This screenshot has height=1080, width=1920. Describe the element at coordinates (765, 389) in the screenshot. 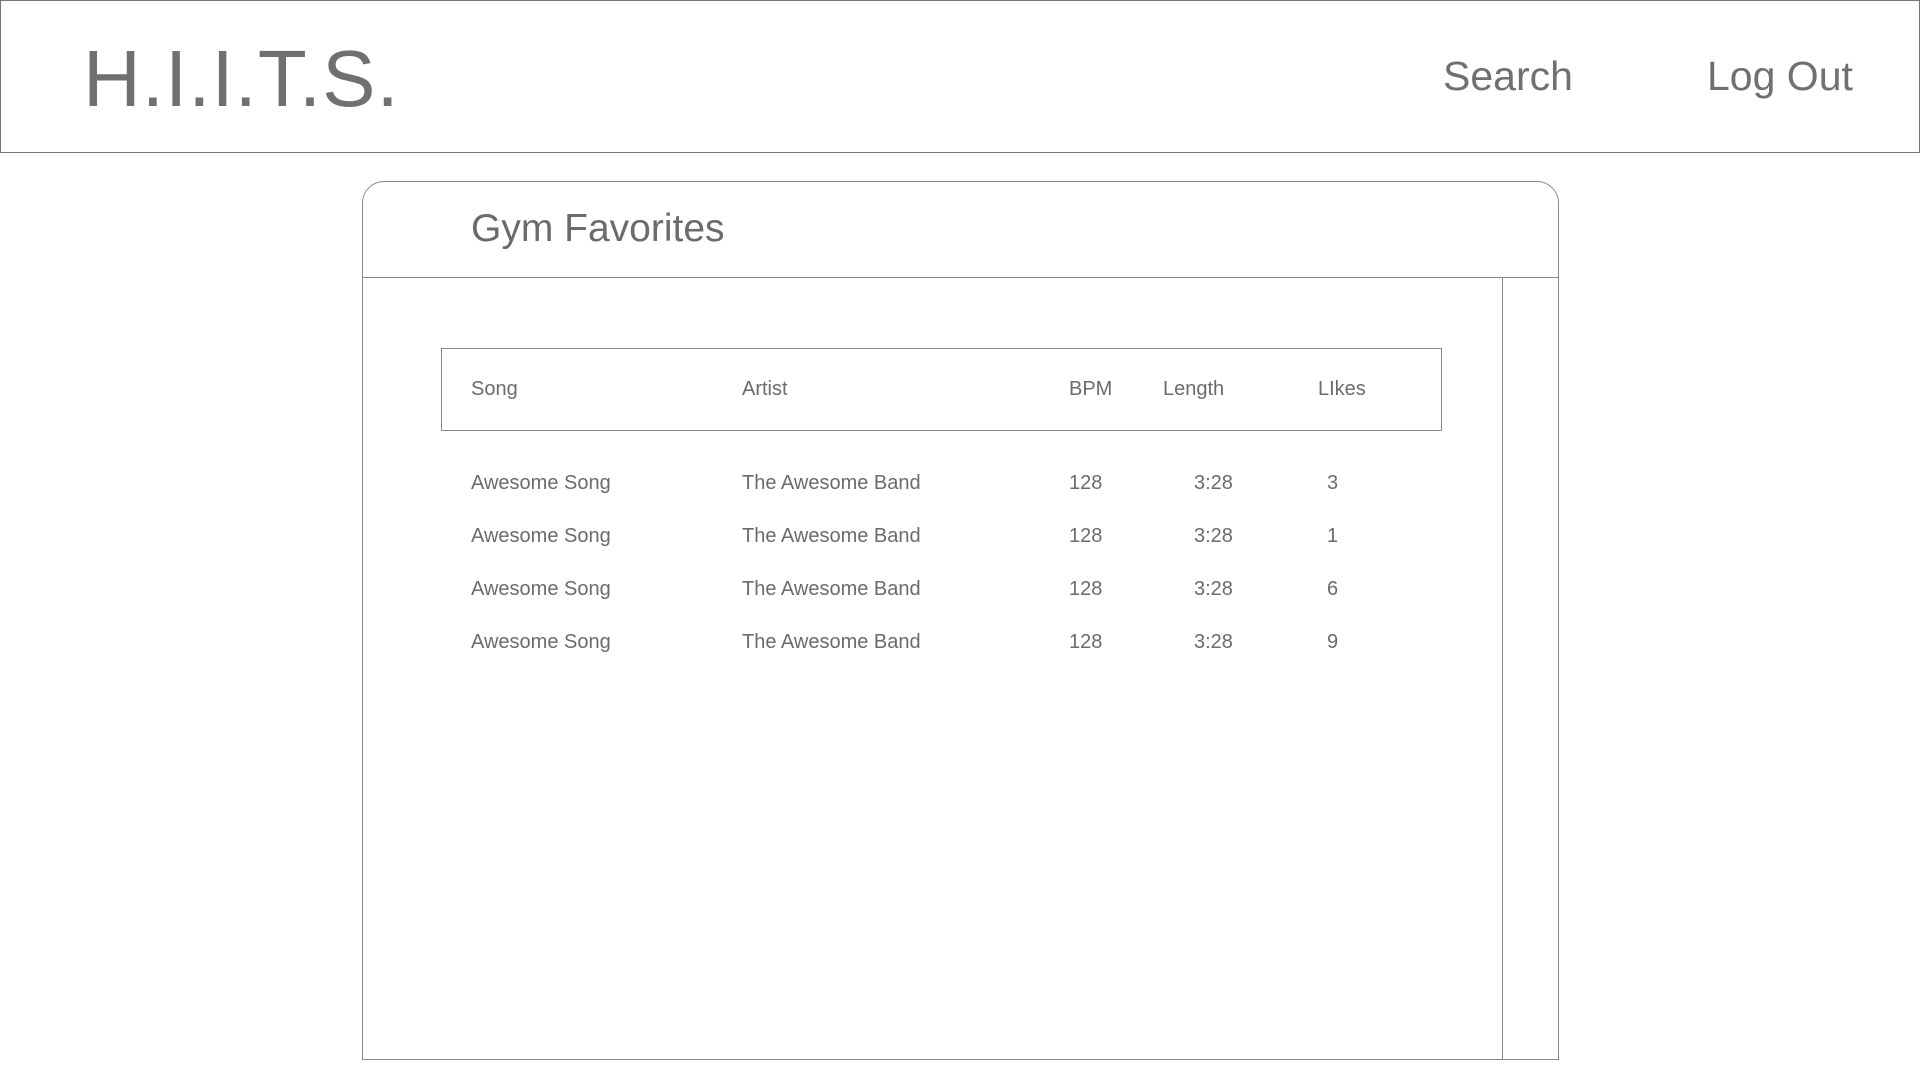

I see `column-header-artist: Artist` at that location.